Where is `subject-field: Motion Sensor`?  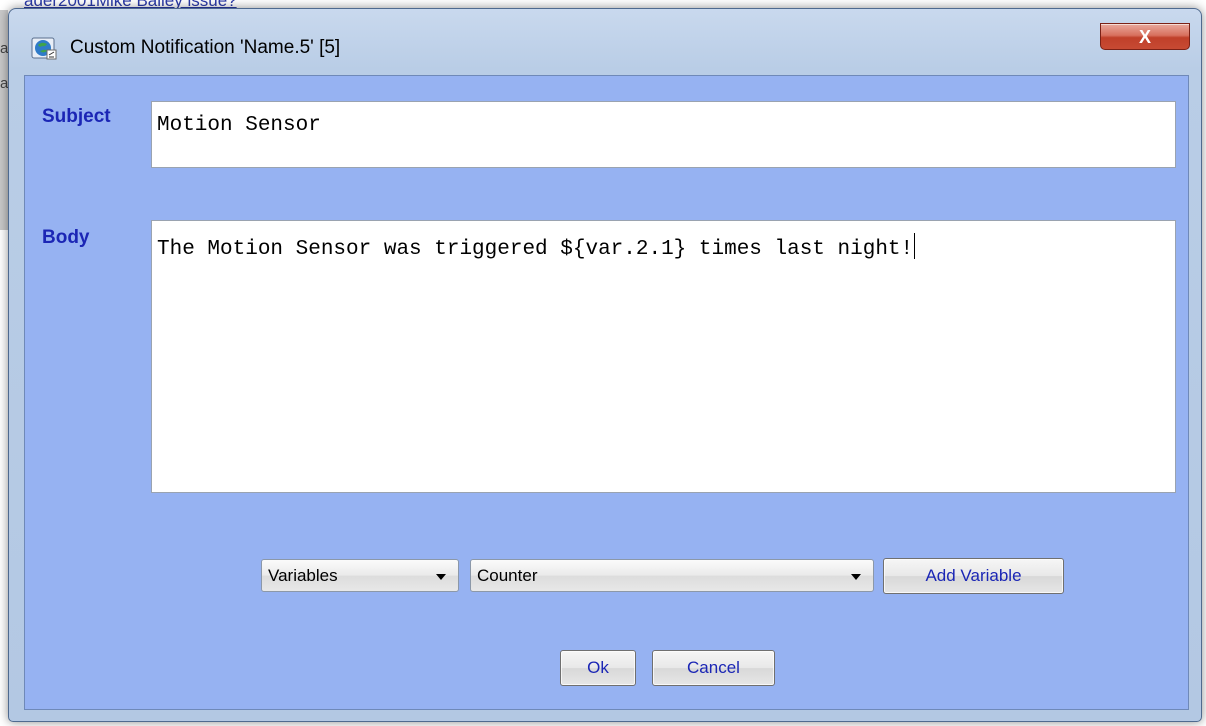 subject-field: Motion Sensor is located at coordinates (663, 134).